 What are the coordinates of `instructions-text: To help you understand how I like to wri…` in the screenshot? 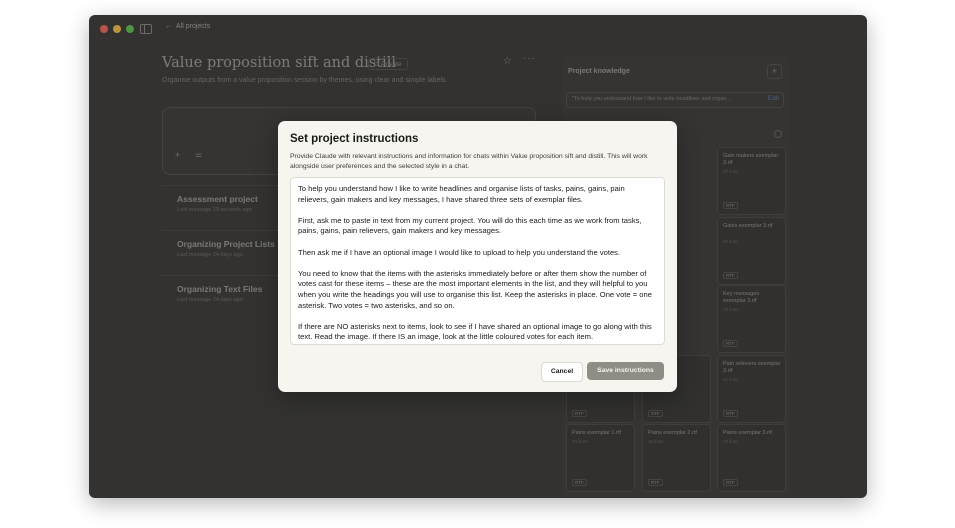 It's located at (475, 263).